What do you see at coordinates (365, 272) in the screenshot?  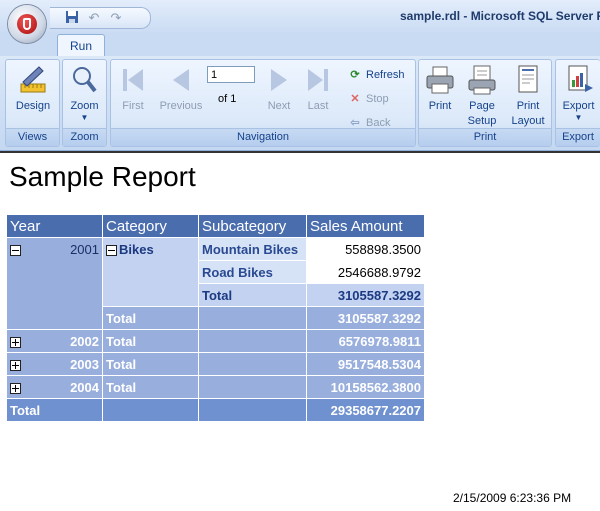 I see `amount-road-bikes: 2546688.9792` at bounding box center [365, 272].